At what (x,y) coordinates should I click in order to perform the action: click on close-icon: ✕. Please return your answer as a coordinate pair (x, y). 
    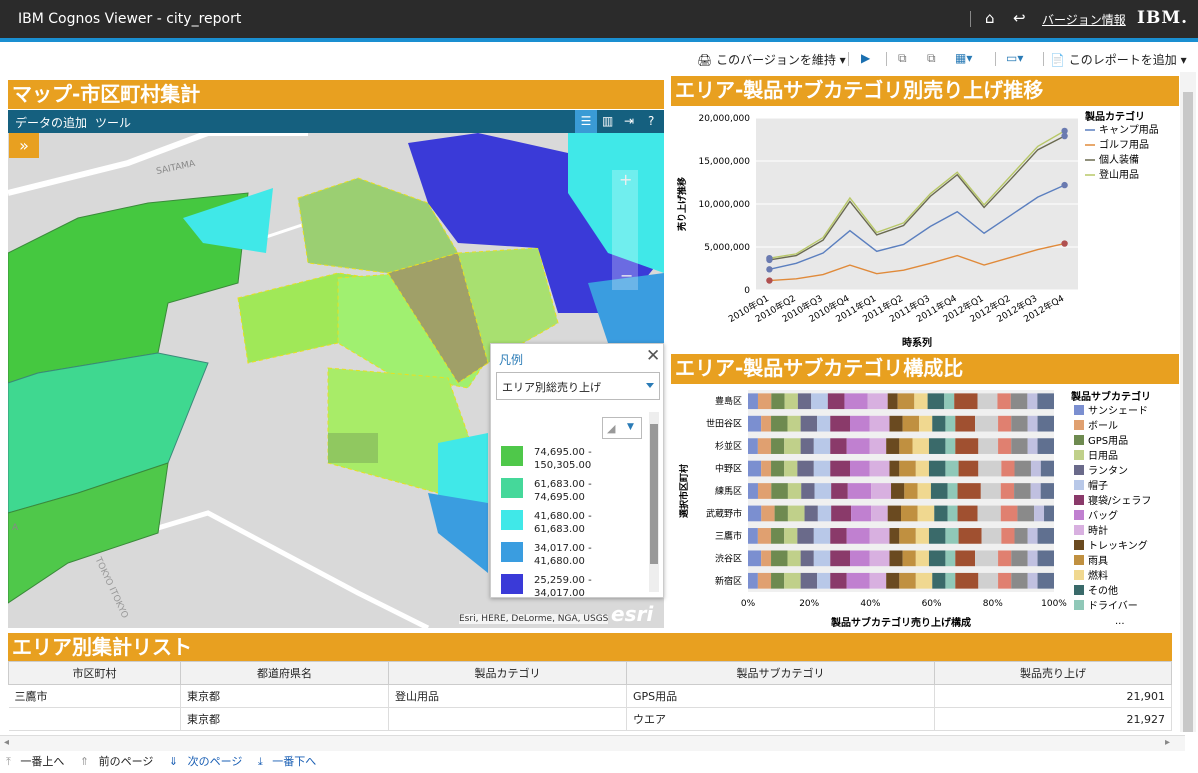
    Looking at the image, I should click on (653, 356).